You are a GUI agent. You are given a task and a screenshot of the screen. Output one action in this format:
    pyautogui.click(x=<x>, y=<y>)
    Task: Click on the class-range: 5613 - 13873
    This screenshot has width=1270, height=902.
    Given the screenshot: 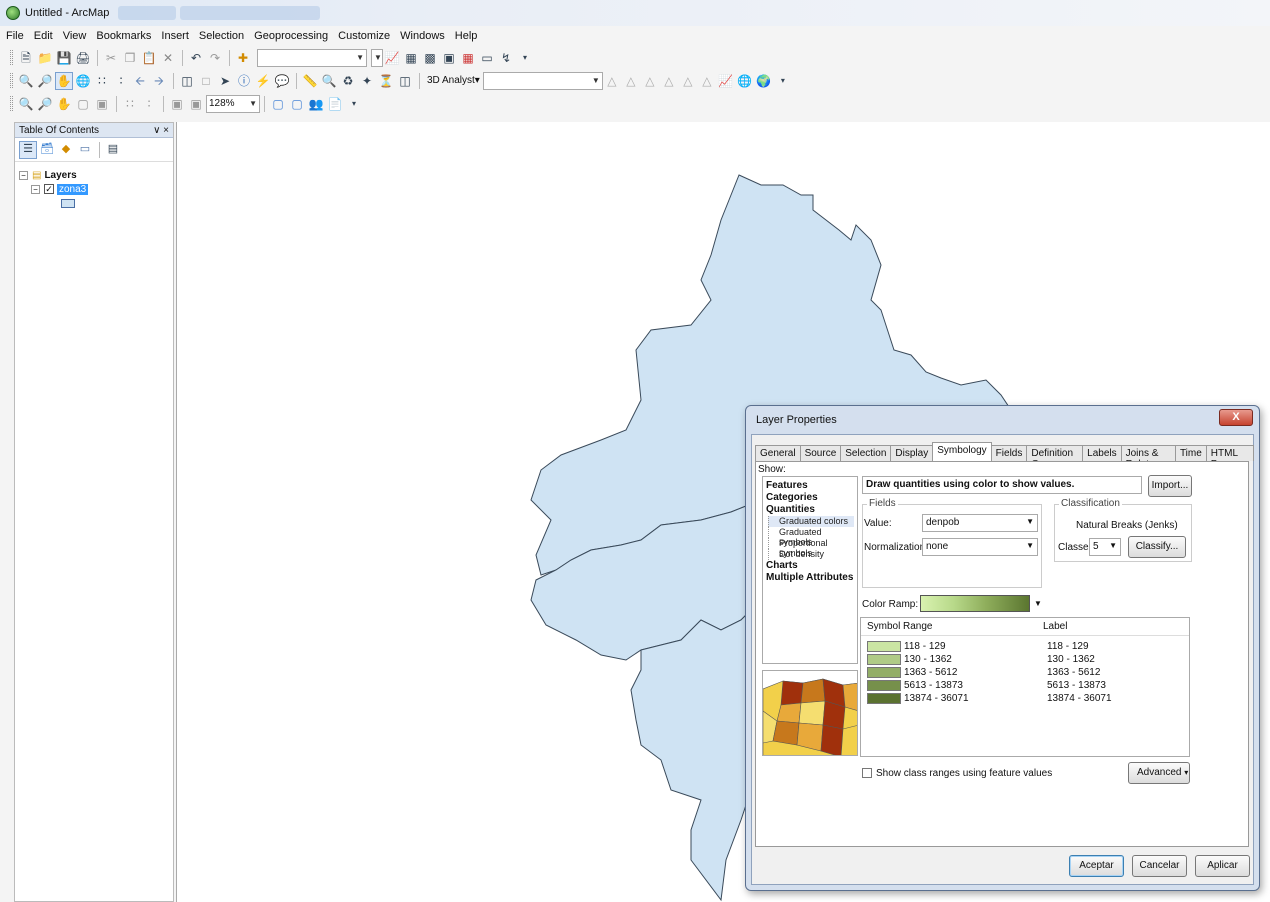 What is the action you would take?
    pyautogui.click(x=975, y=685)
    